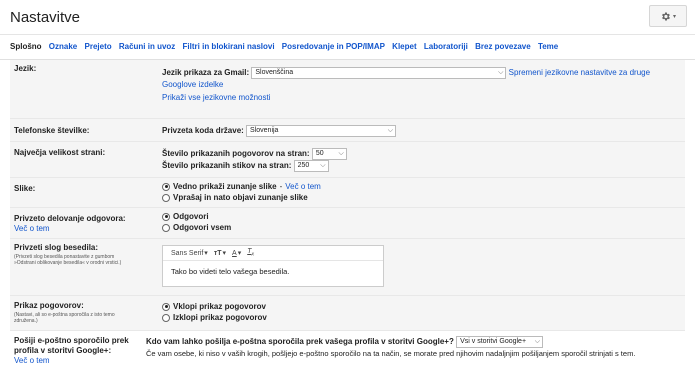 Image resolution: width=695 pixels, height=367 pixels. Describe the element at coordinates (25, 68) in the screenshot. I see `language-label: Jezik:` at that location.